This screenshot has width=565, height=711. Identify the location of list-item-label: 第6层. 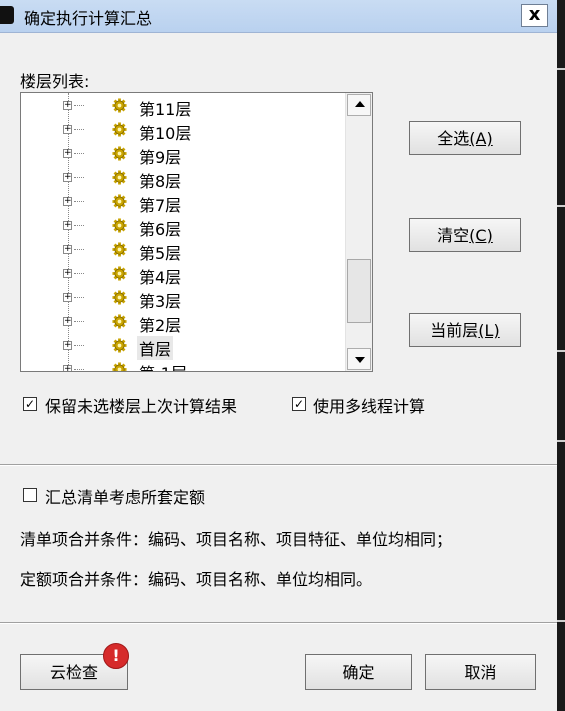
(160, 229).